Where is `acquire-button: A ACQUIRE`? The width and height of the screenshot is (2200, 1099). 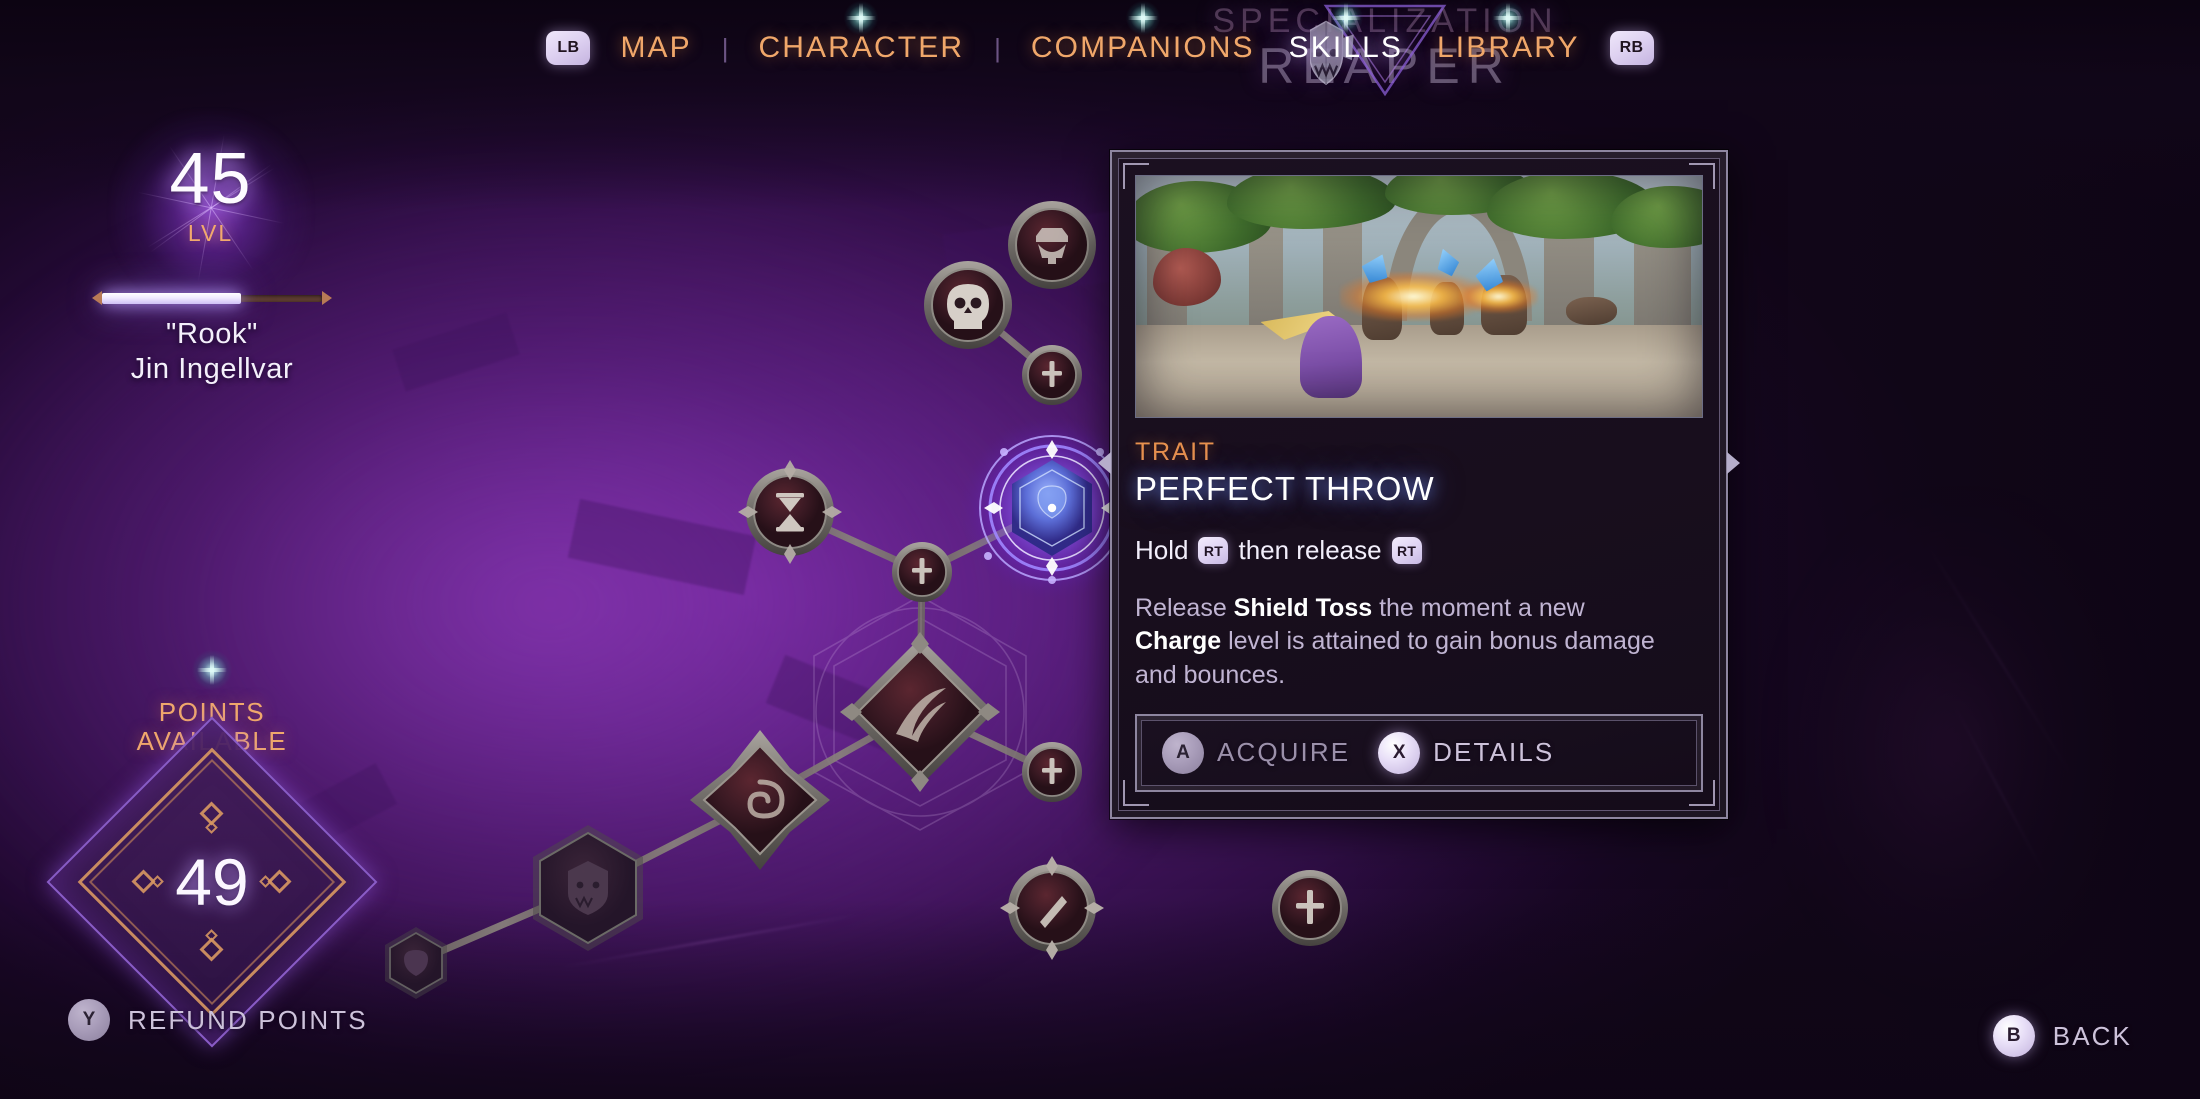 acquire-button: A ACQUIRE is located at coordinates (1256, 752).